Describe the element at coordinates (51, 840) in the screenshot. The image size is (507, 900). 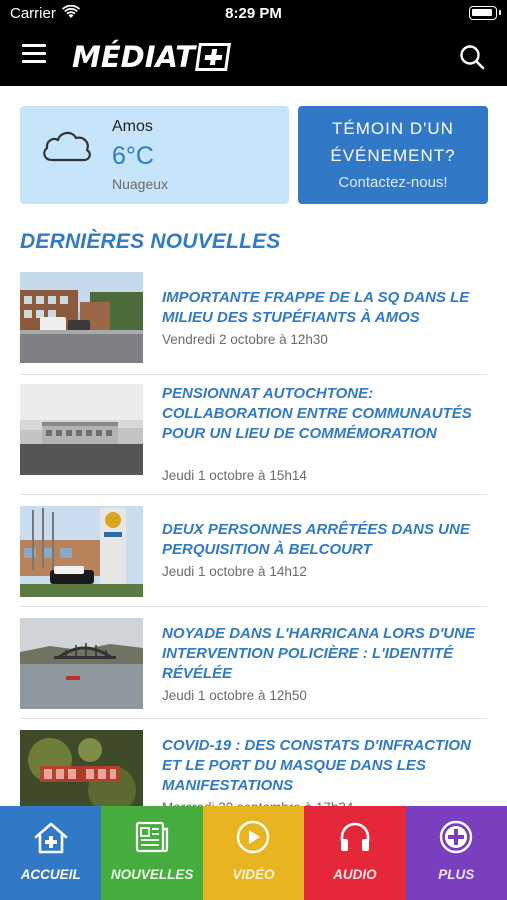
I see `home-plus-icon` at that location.